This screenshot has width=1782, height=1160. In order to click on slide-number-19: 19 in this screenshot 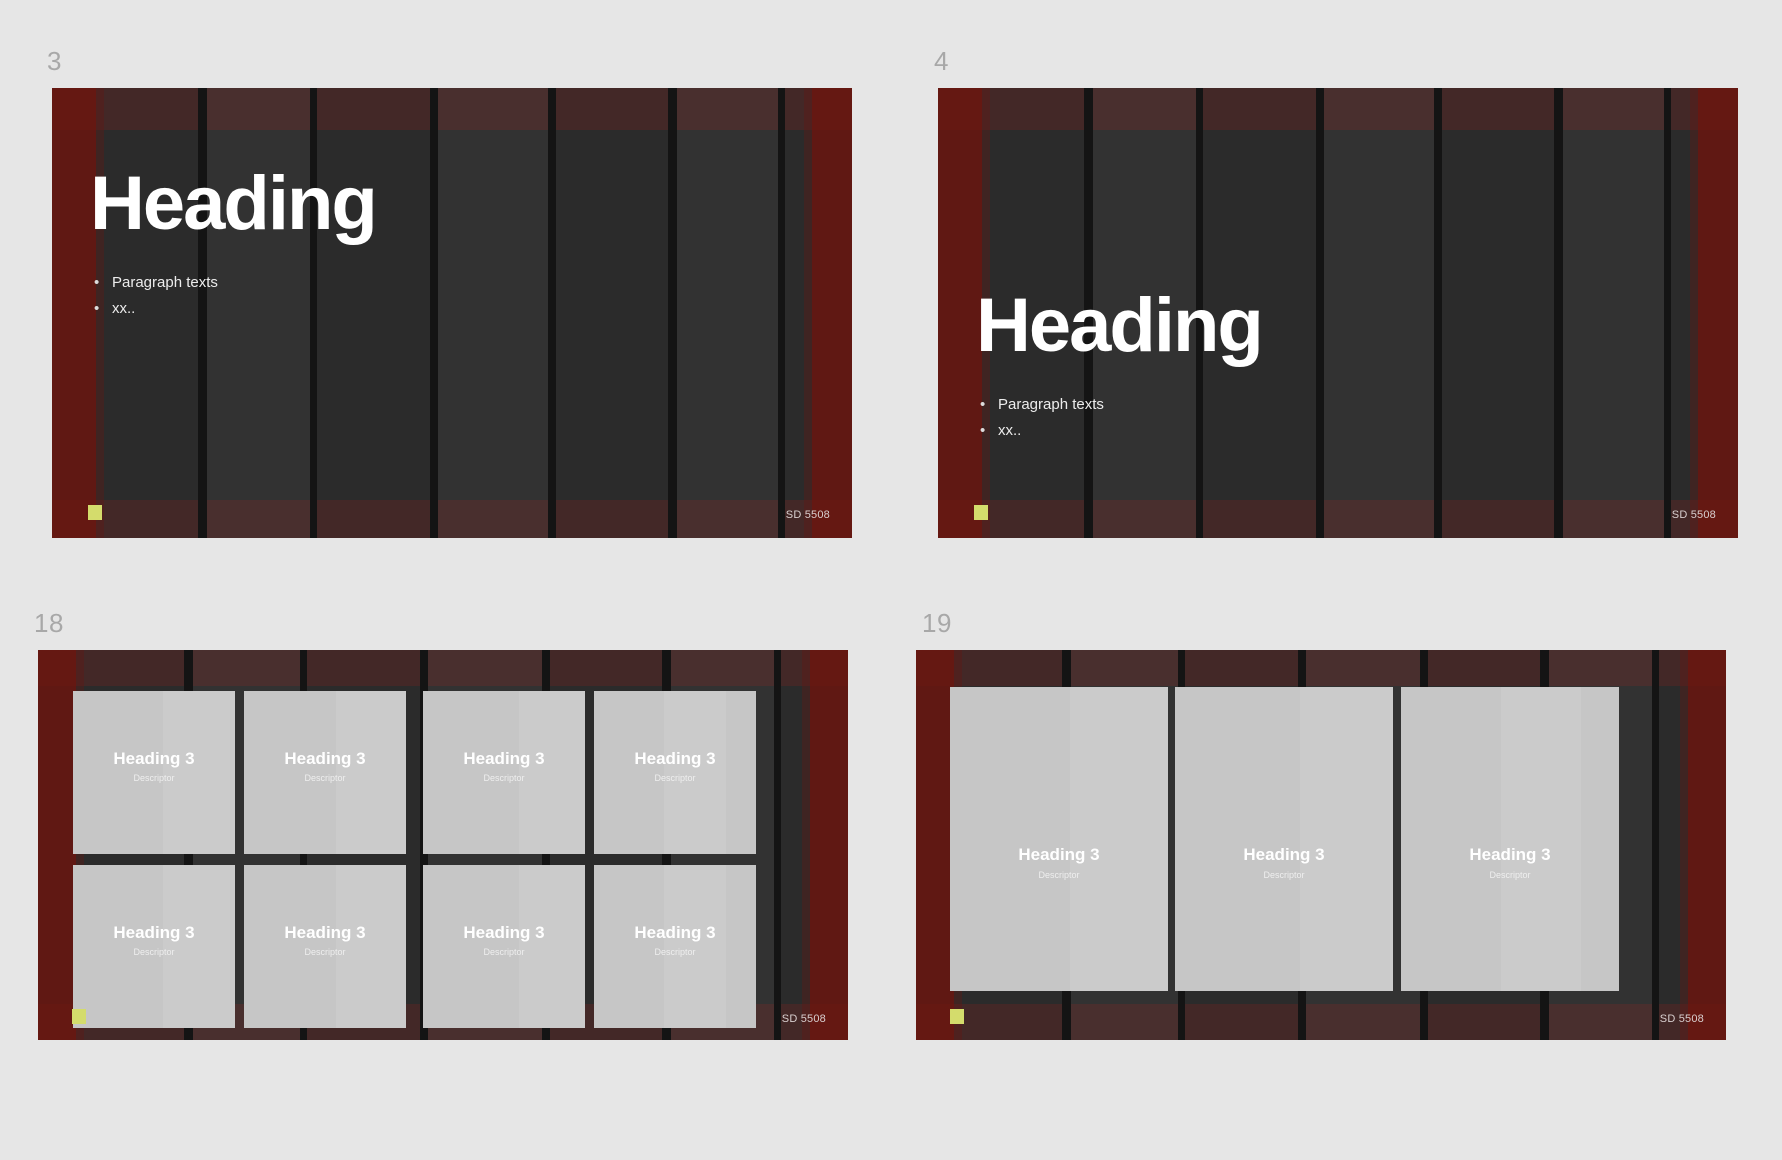, I will do `click(937, 623)`.